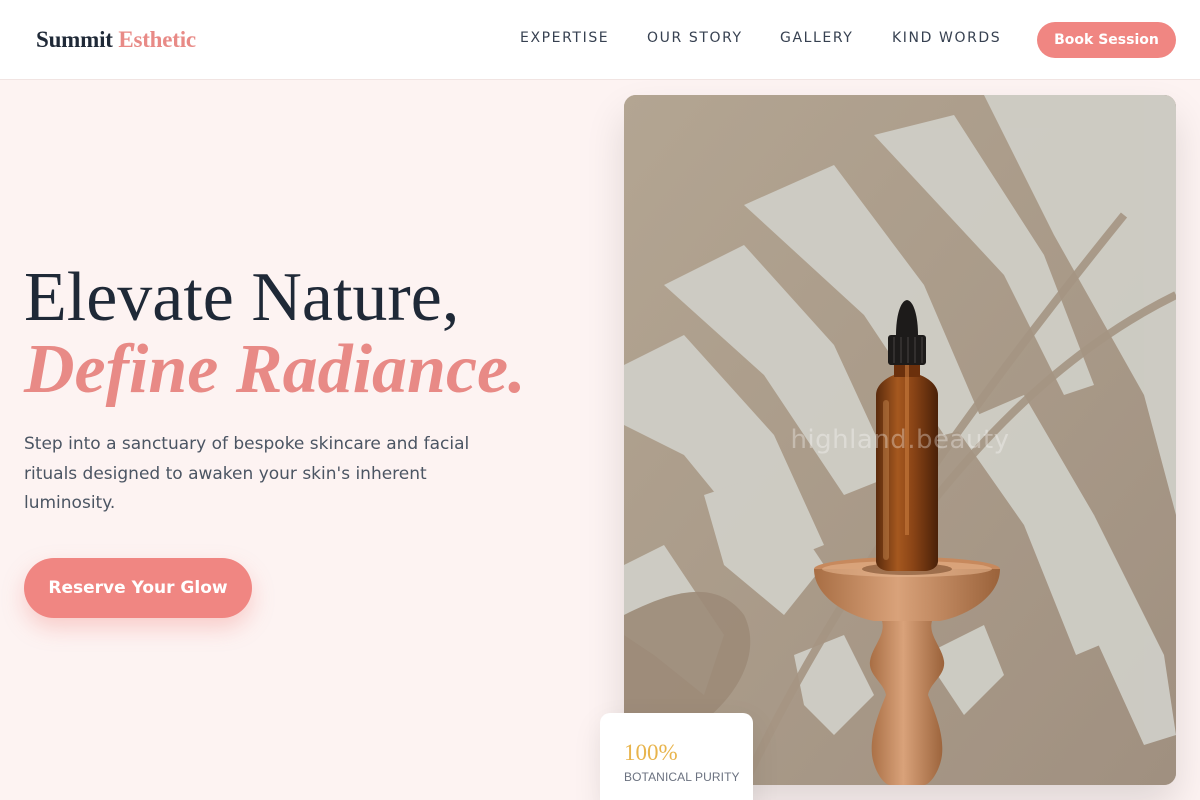 This screenshot has height=800, width=1200. Describe the element at coordinates (157, 39) in the screenshot. I see `brand-name-accent: Esthetic` at that location.